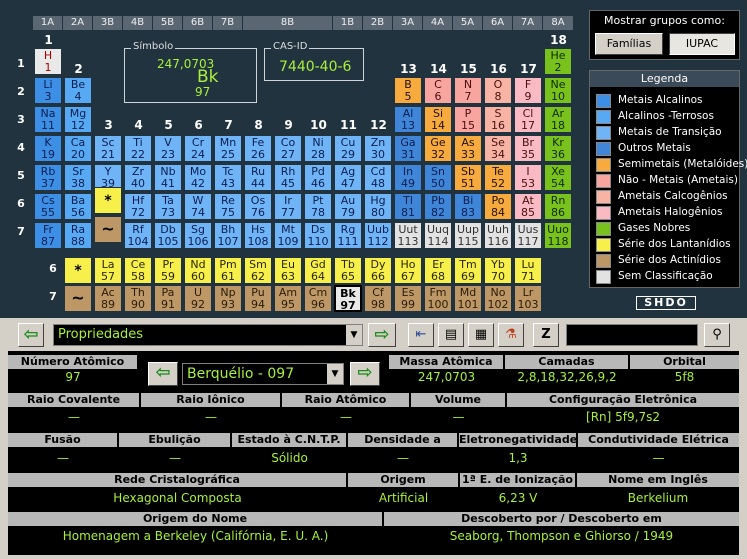 This screenshot has height=559, width=747. What do you see at coordinates (258, 270) in the screenshot?
I see `element-cell-sm: Sm 62` at bounding box center [258, 270].